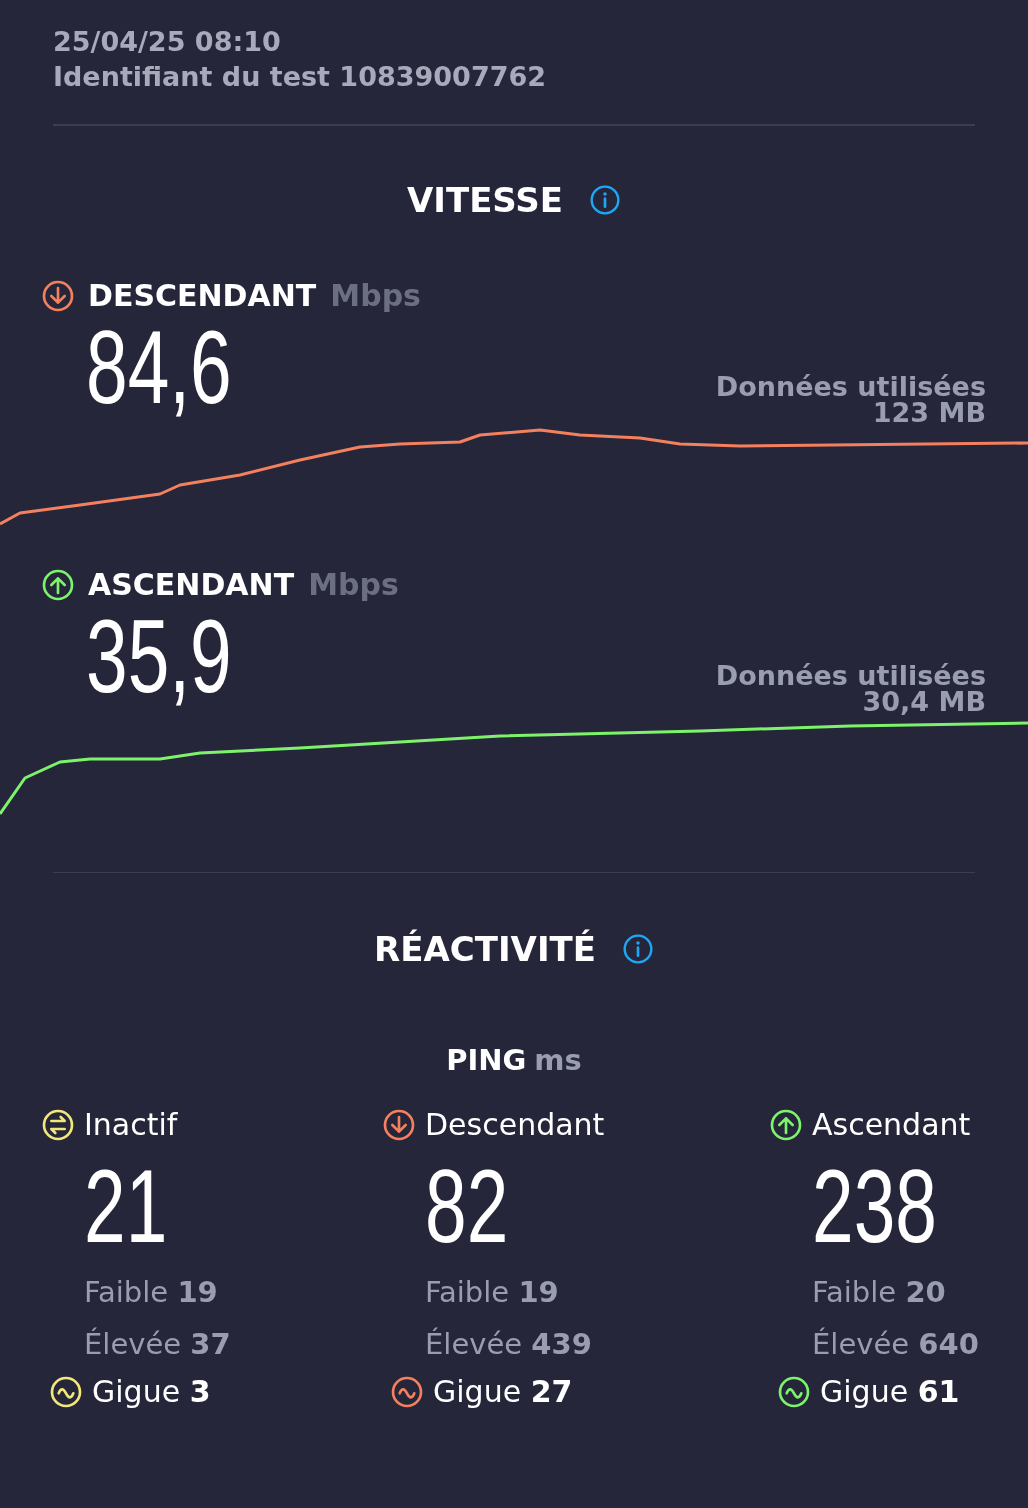  What do you see at coordinates (300, 77) in the screenshot?
I see `test-id: Identifiant du test 10839007762` at bounding box center [300, 77].